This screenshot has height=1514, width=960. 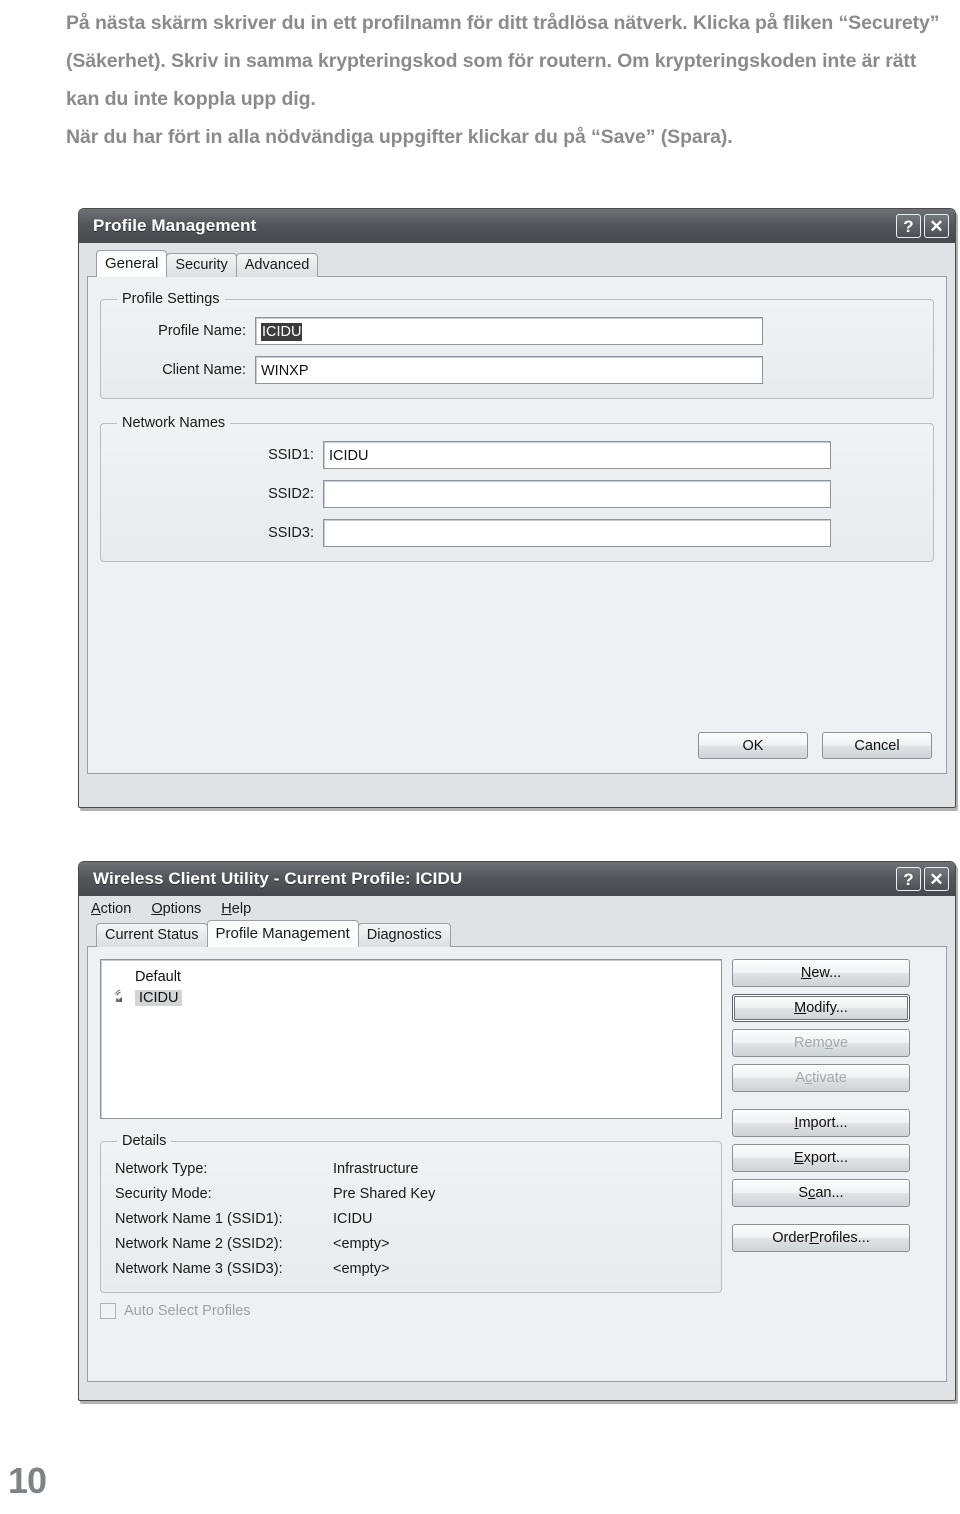 I want to click on detail-key: Network Name 2 (SSID2):, so click(x=199, y=1244).